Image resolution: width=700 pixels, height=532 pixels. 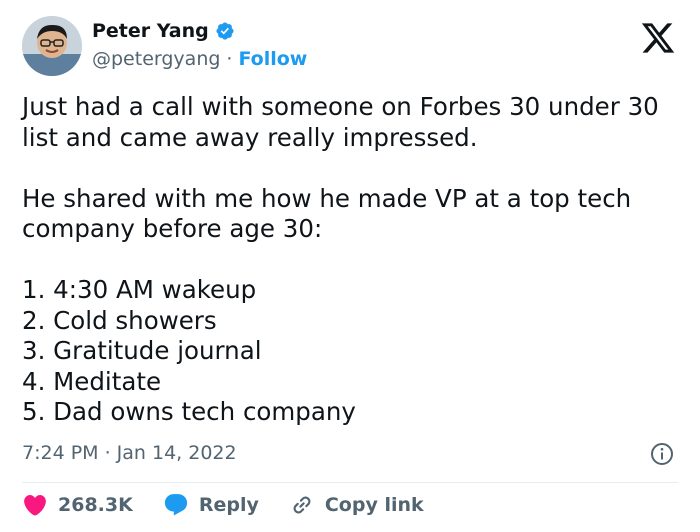 I want to click on action-bar: 268.3K Reply Copy link, so click(x=238, y=505).